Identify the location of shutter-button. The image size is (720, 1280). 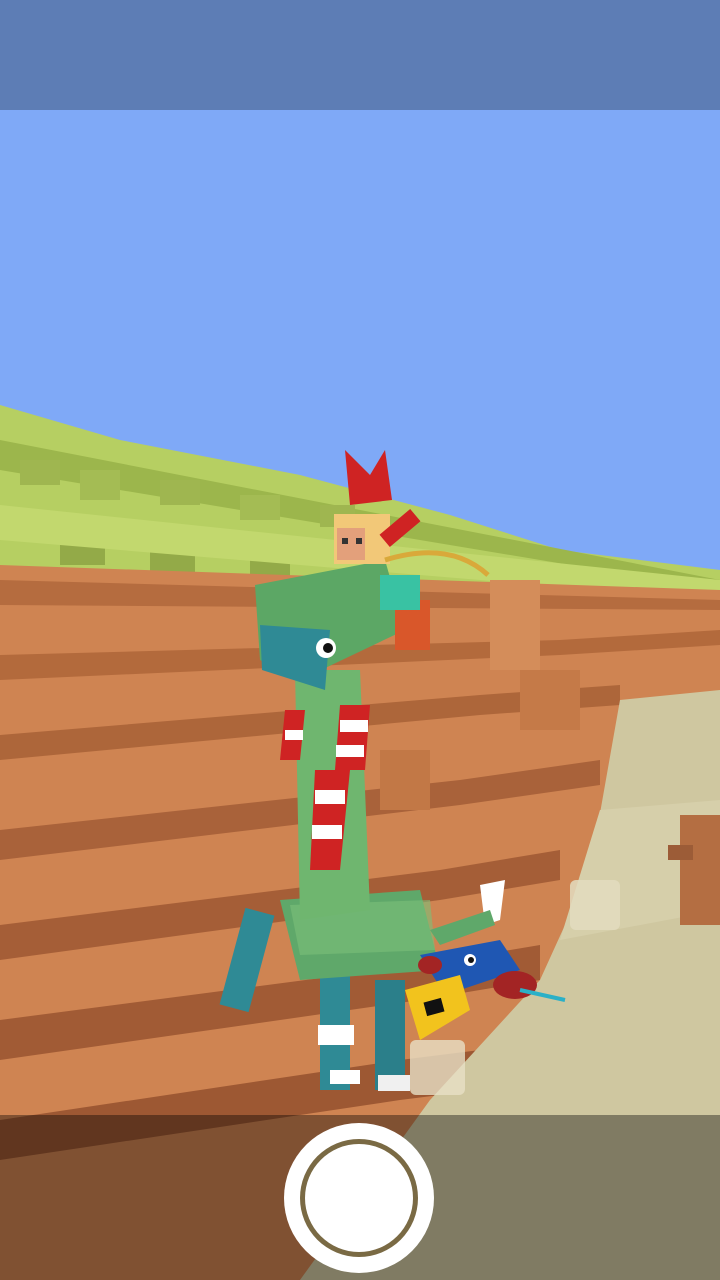
(359, 1198).